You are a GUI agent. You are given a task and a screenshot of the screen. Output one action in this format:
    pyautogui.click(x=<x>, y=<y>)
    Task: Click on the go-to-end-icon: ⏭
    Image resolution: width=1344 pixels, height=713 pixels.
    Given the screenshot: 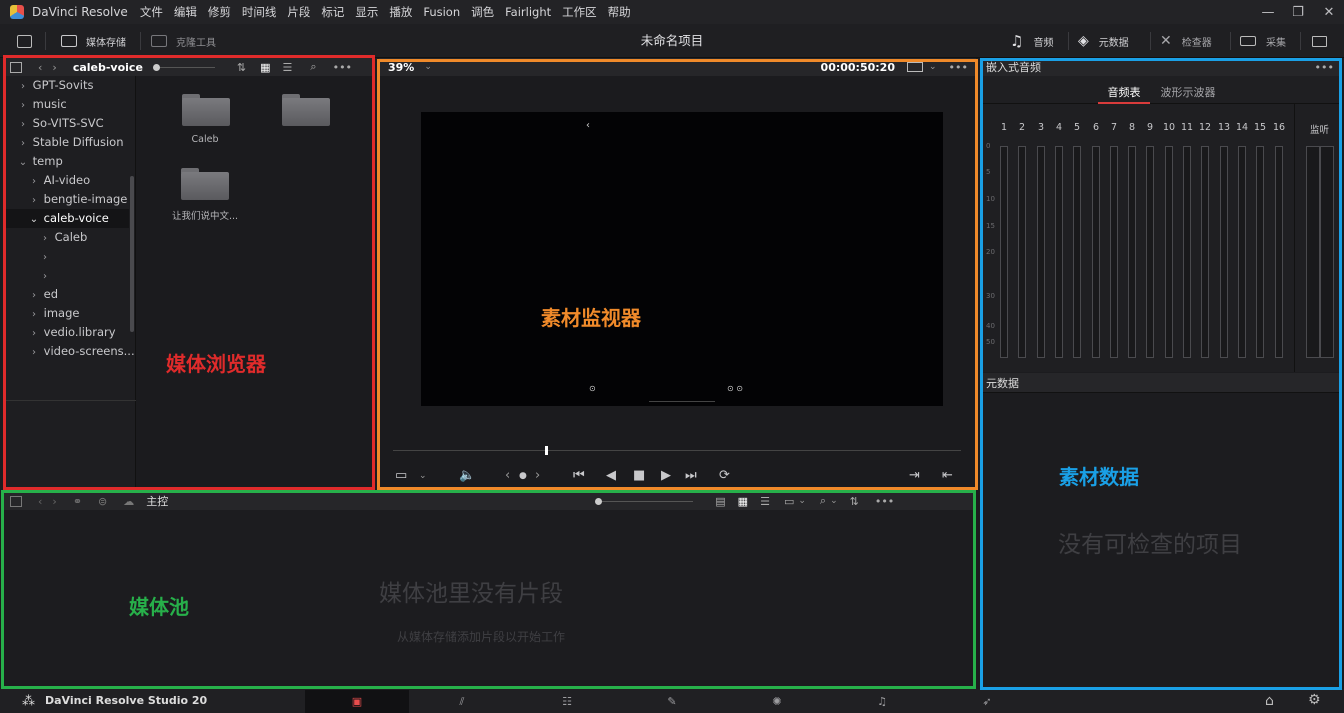 What is the action you would take?
    pyautogui.click(x=691, y=476)
    